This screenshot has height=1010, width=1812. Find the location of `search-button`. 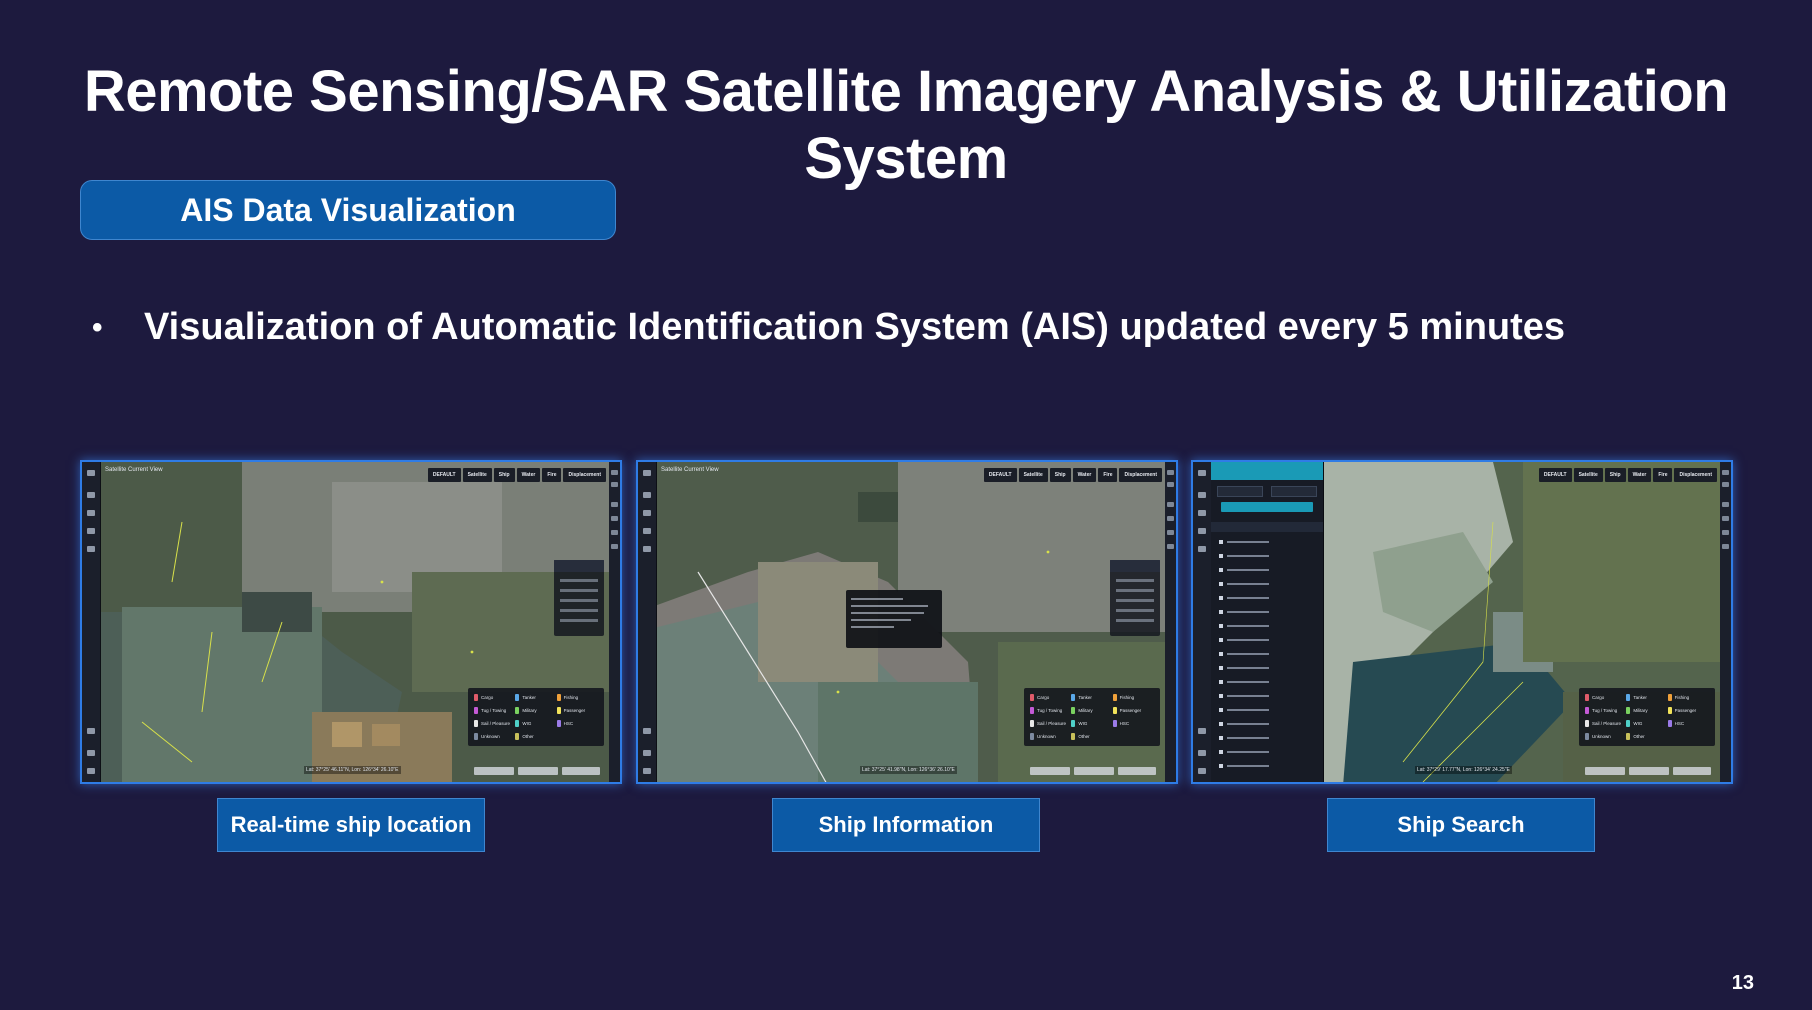

search-button is located at coordinates (1267, 507).